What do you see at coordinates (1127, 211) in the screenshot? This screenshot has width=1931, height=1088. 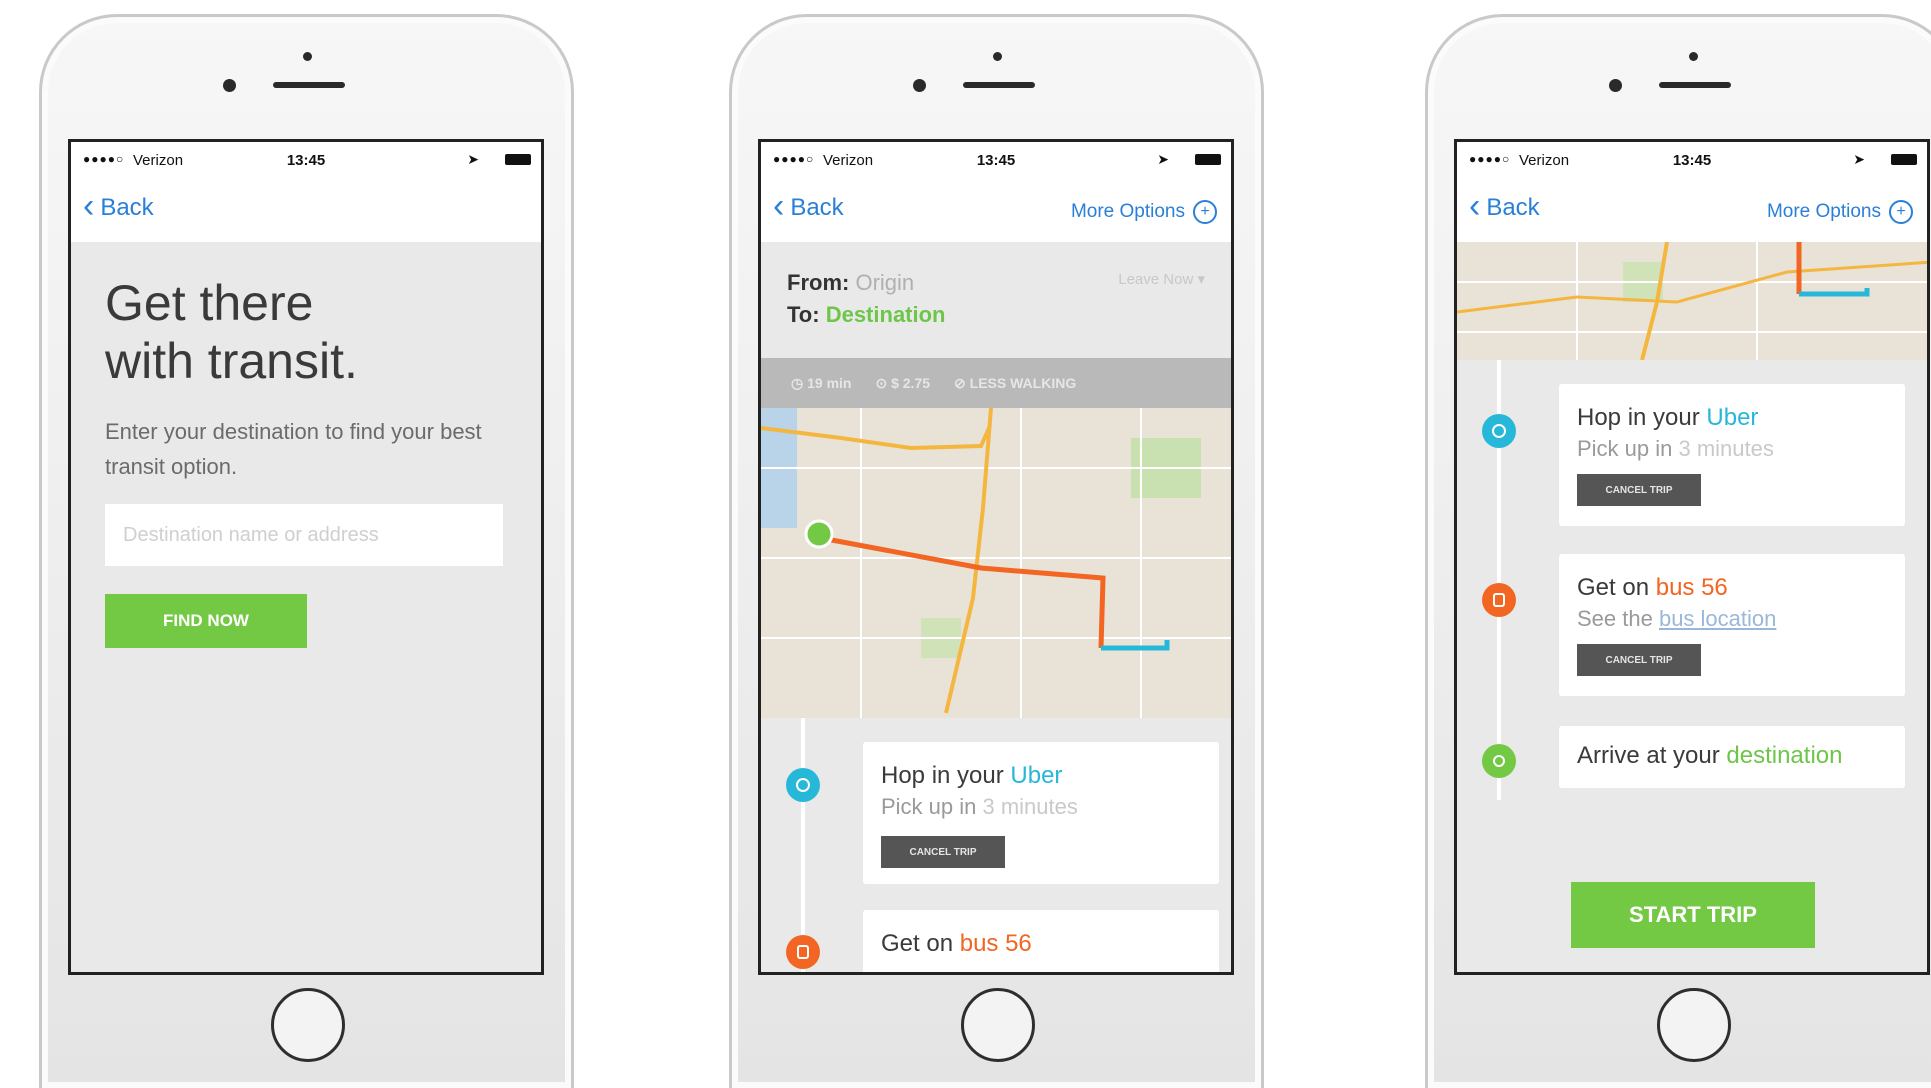 I see `more-options-label: More Options` at bounding box center [1127, 211].